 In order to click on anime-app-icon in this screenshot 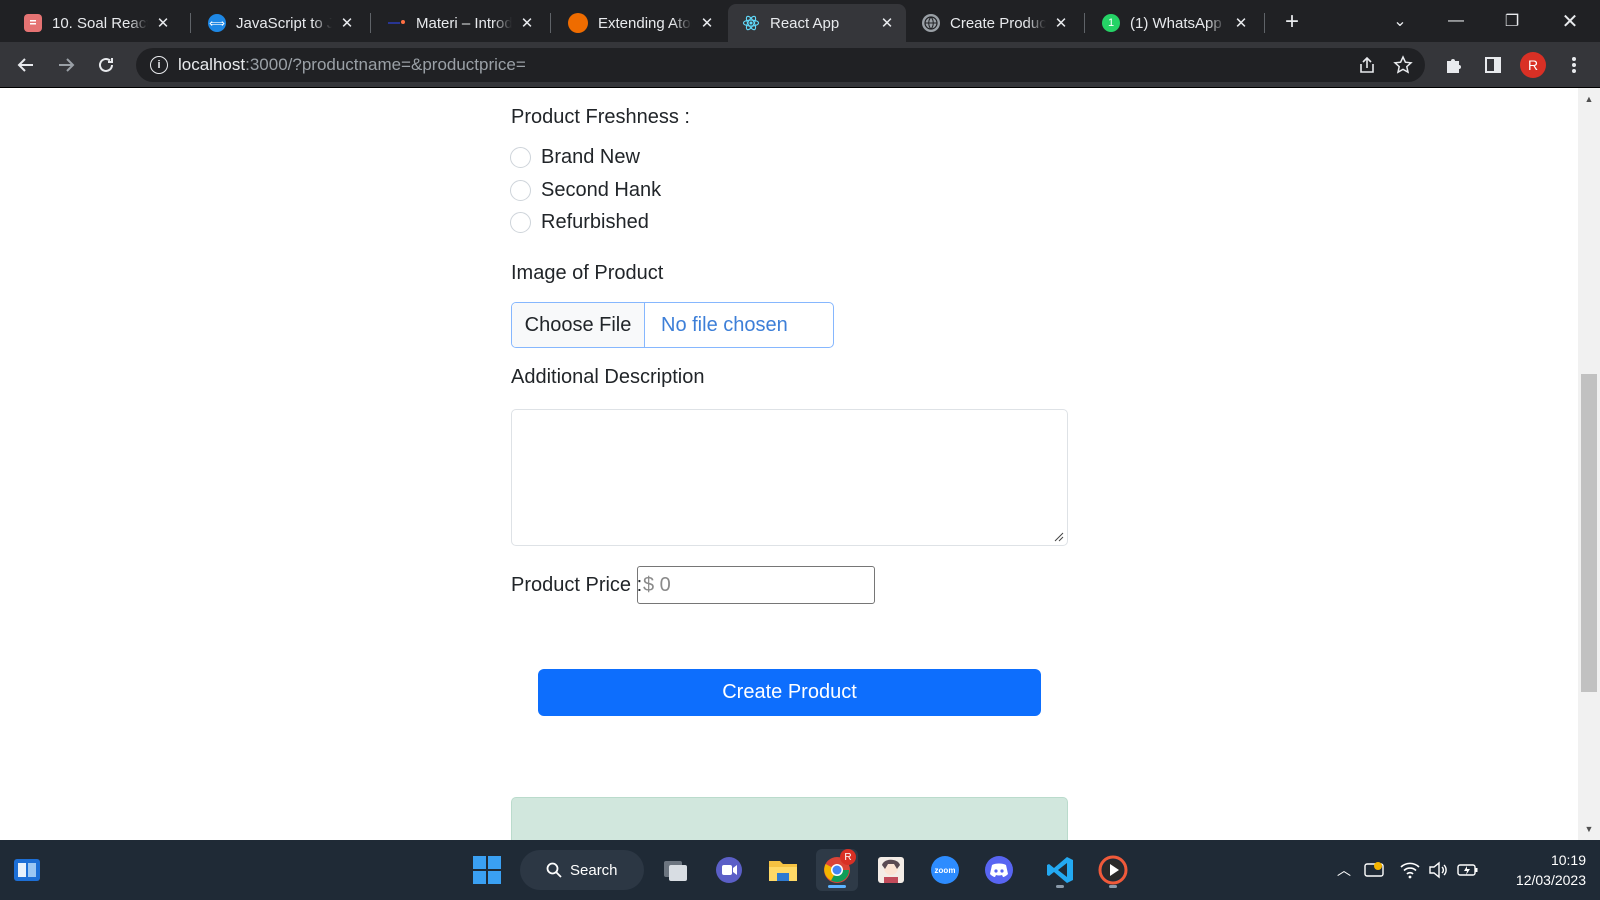, I will do `click(891, 870)`.